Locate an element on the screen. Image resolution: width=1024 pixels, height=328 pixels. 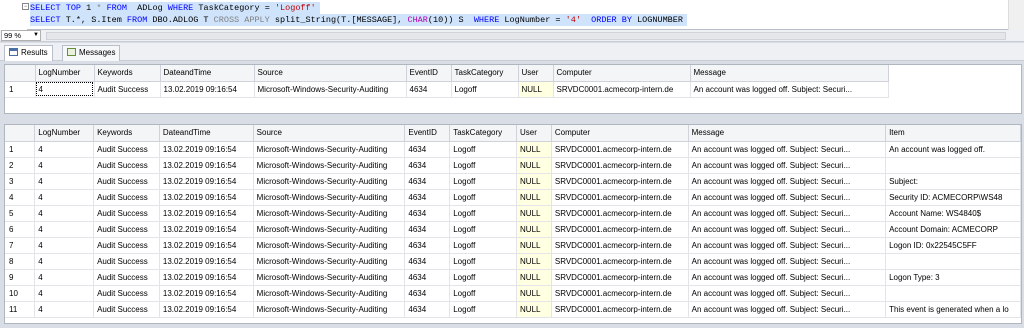
table-cell: Subject: is located at coordinates (953, 181).